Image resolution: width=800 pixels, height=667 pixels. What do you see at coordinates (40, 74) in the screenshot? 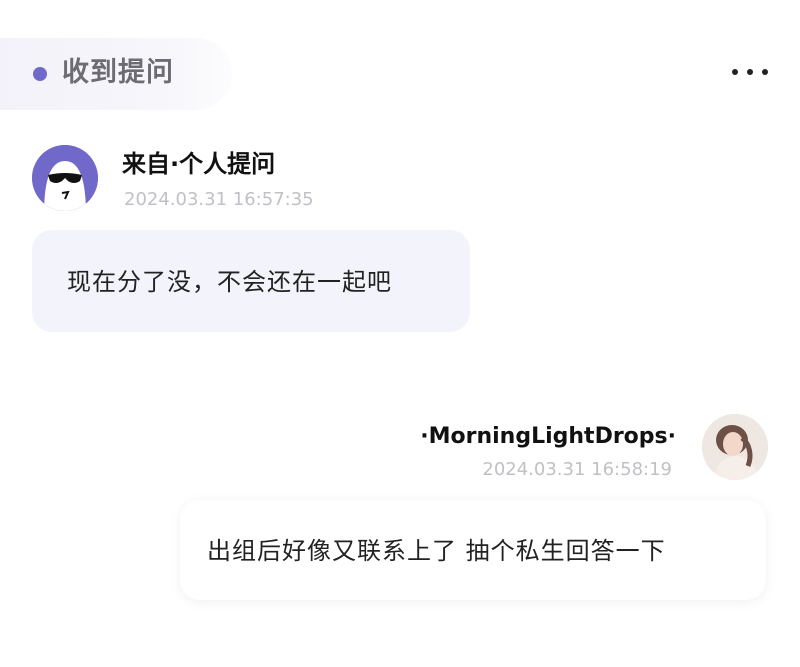
I see `status-dot` at bounding box center [40, 74].